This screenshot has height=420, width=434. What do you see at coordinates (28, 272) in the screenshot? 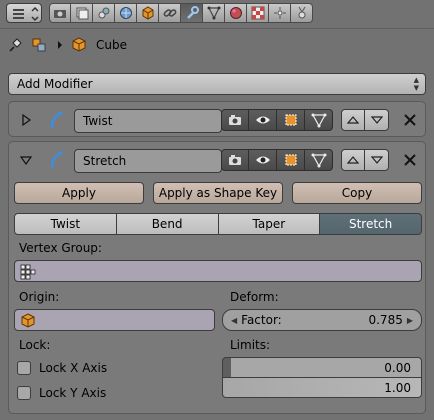
I see `vertex-group-icon` at bounding box center [28, 272].